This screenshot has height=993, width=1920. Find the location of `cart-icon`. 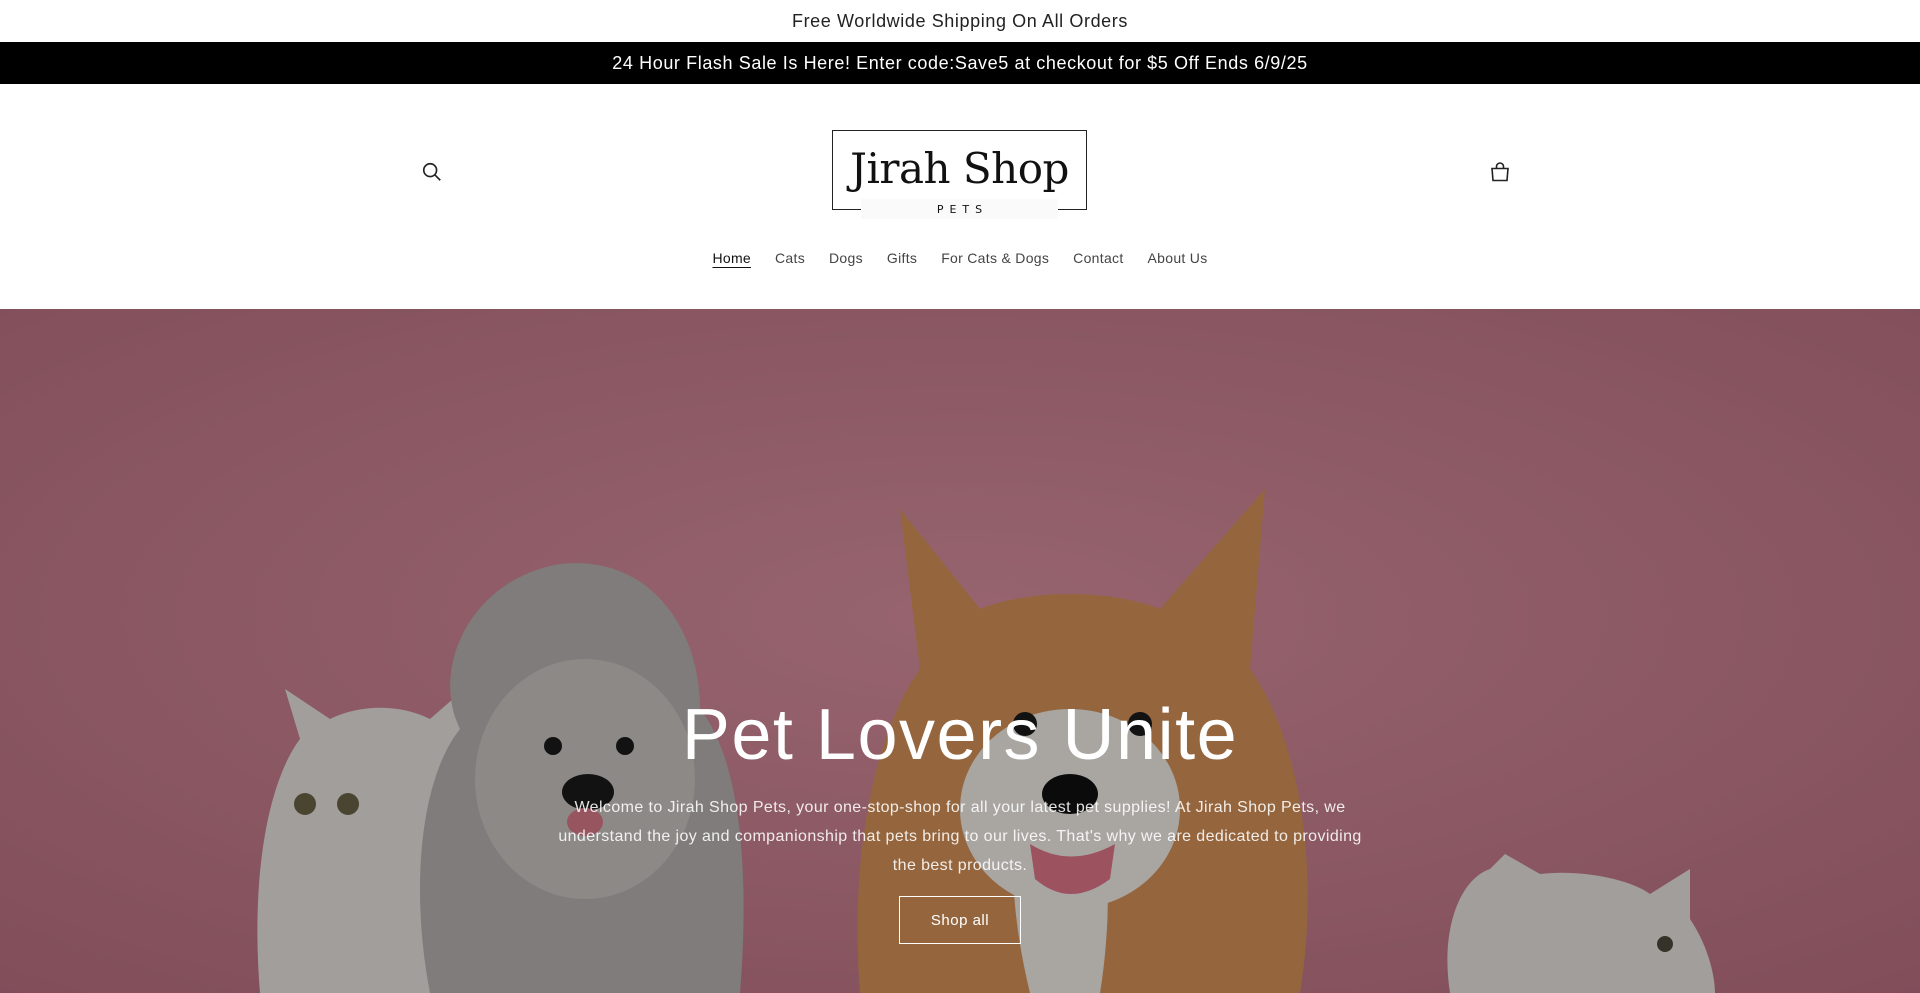

cart-icon is located at coordinates (1500, 172).